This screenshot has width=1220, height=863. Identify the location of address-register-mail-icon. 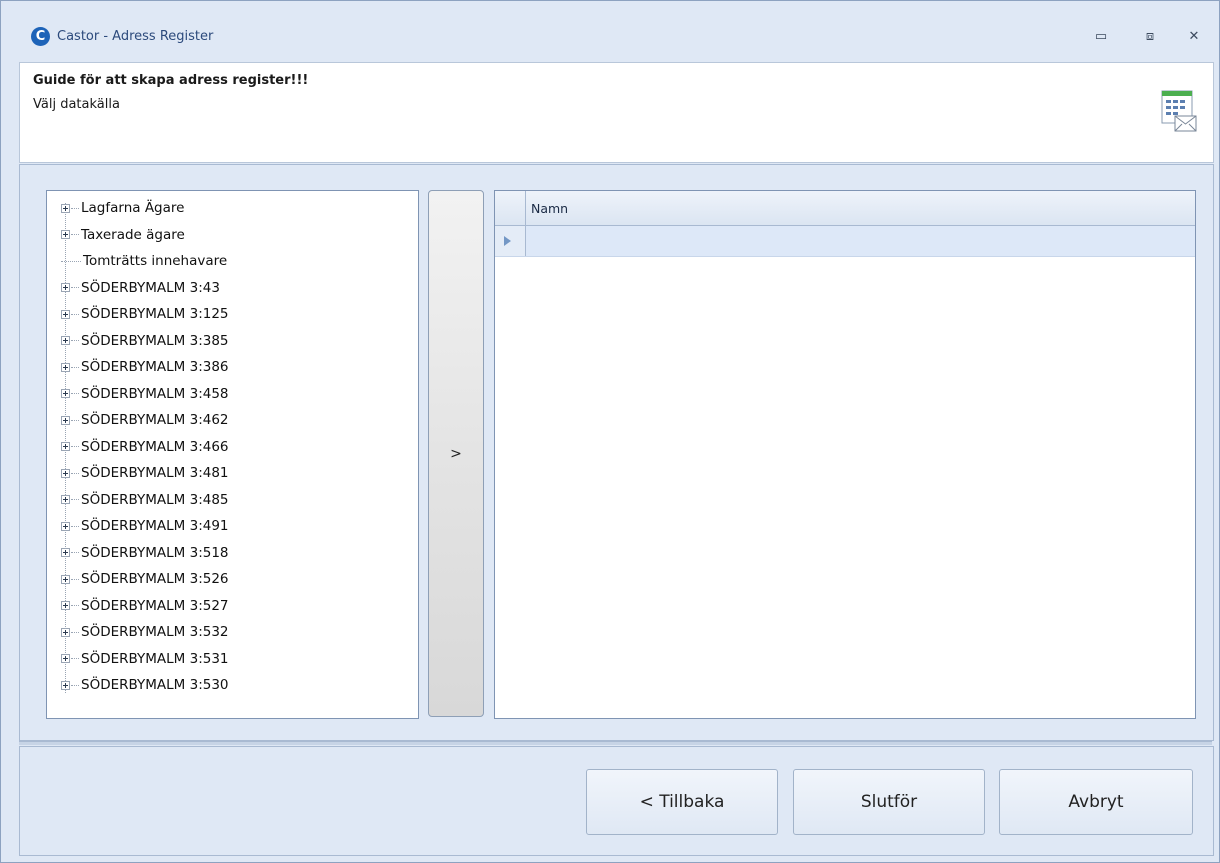
(1179, 111).